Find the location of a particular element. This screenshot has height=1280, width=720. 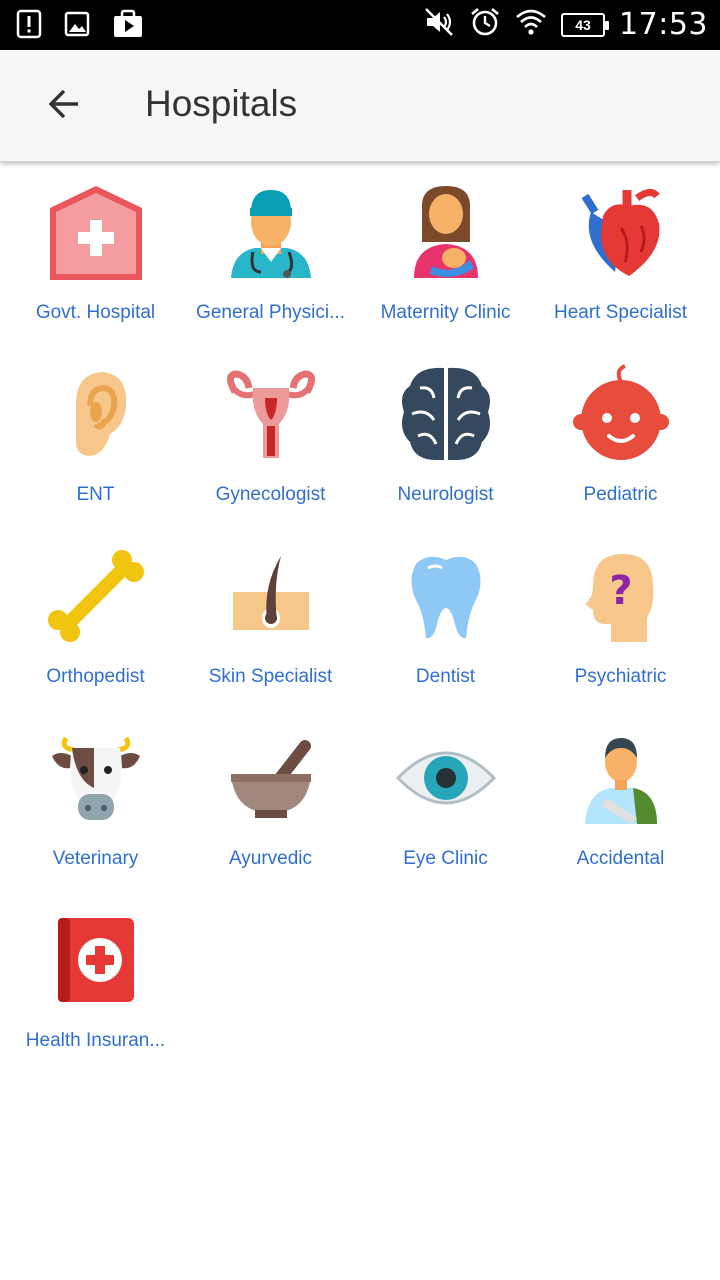

category-label: Govt. Hospital is located at coordinates (95, 312).